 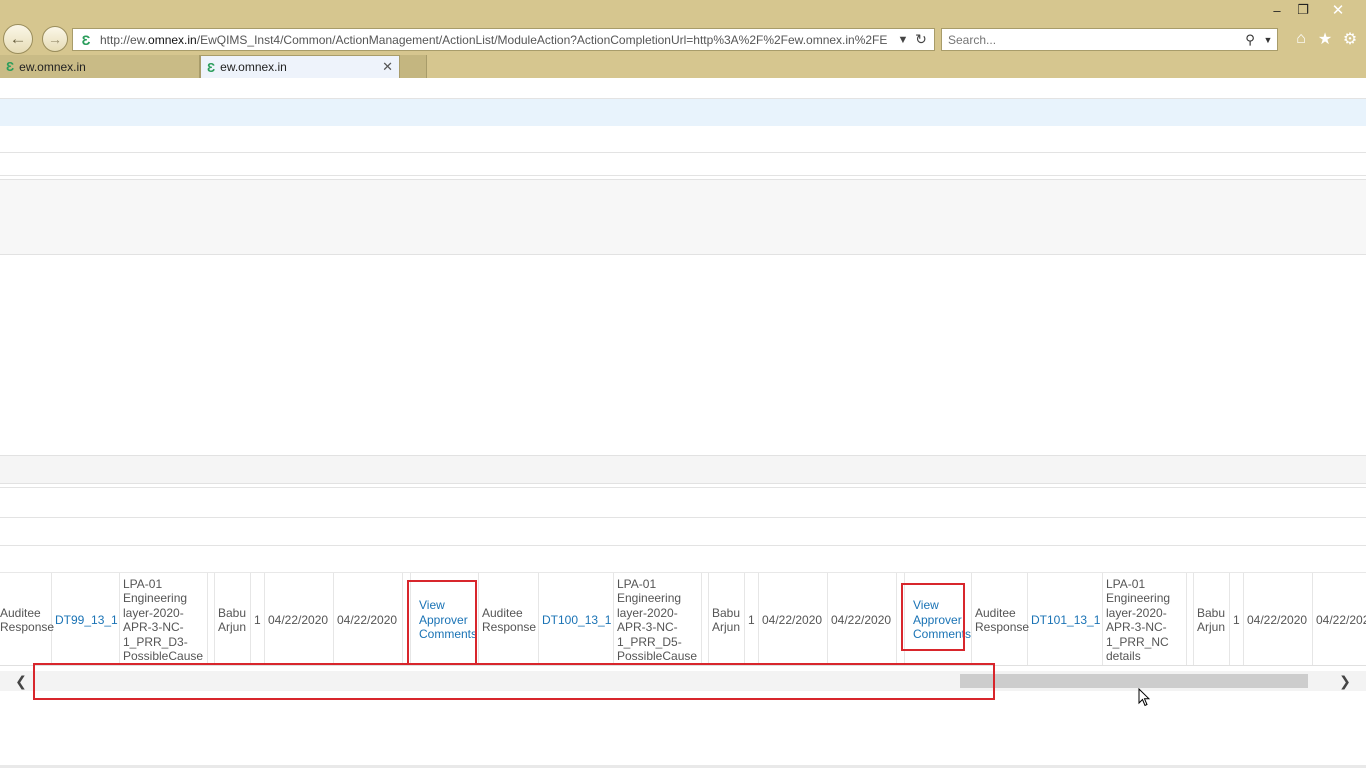 I want to click on search-icon: ⚲, so click(x=1250, y=40).